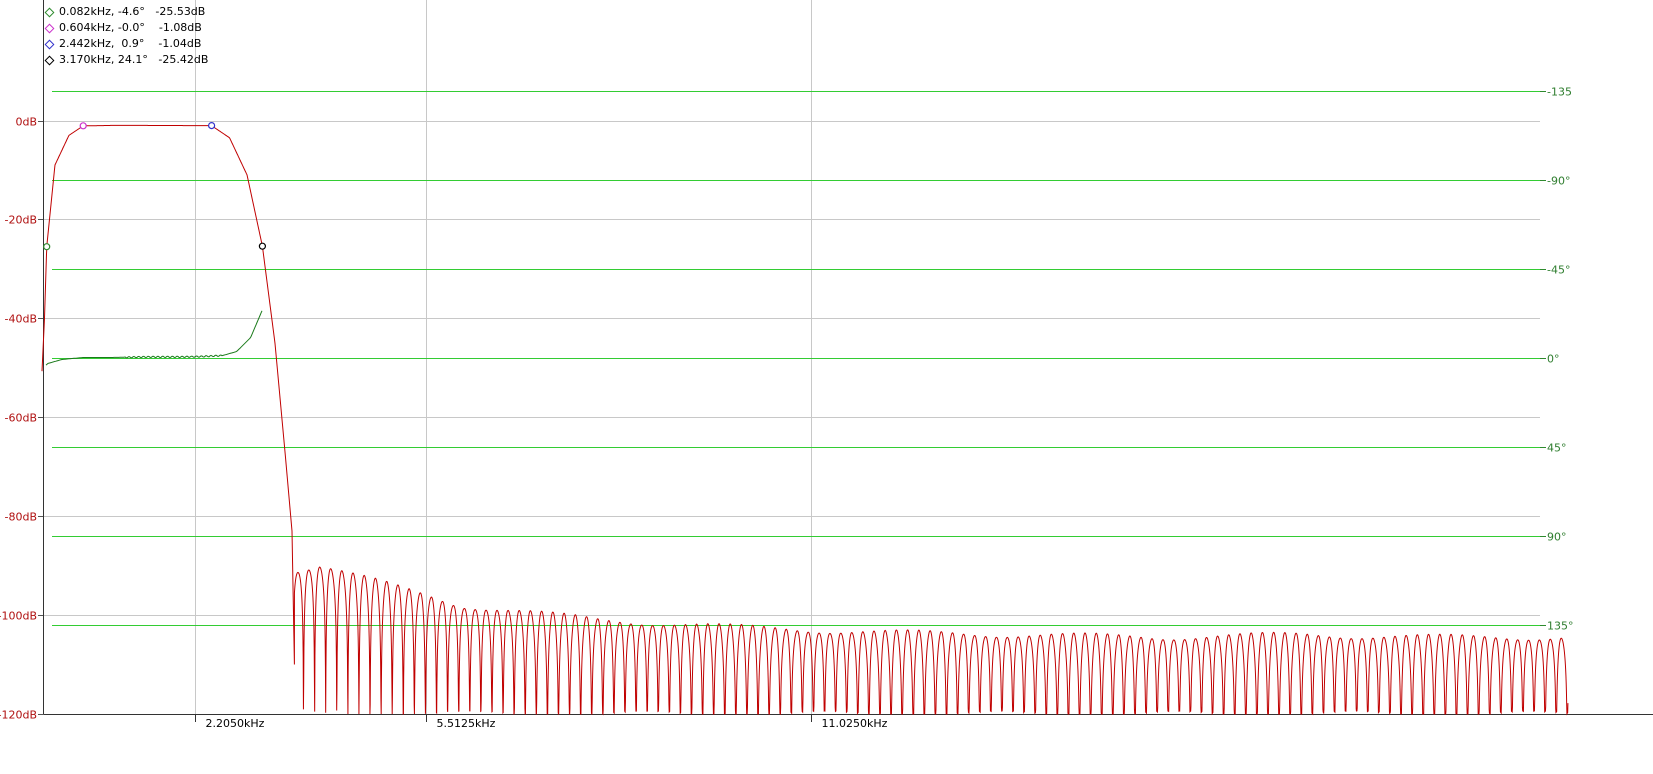  What do you see at coordinates (130, 43) in the screenshot?
I see `marker-readout-text: 2.442kHz, 0.9° -1.04dB` at bounding box center [130, 43].